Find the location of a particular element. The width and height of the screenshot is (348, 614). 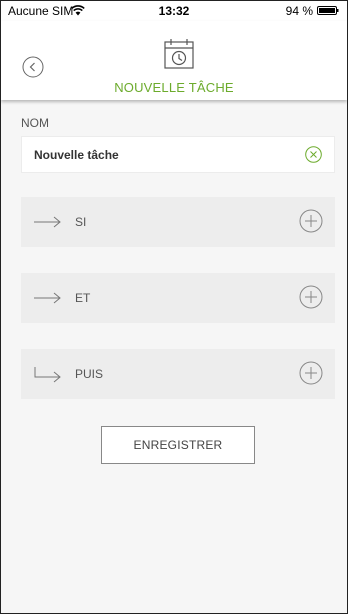

rule-row-et: ET is located at coordinates (178, 298).